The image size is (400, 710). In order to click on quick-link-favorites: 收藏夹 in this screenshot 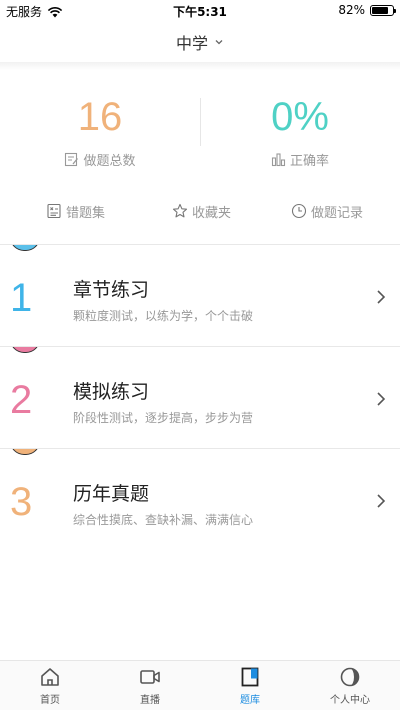, I will do `click(201, 211)`.